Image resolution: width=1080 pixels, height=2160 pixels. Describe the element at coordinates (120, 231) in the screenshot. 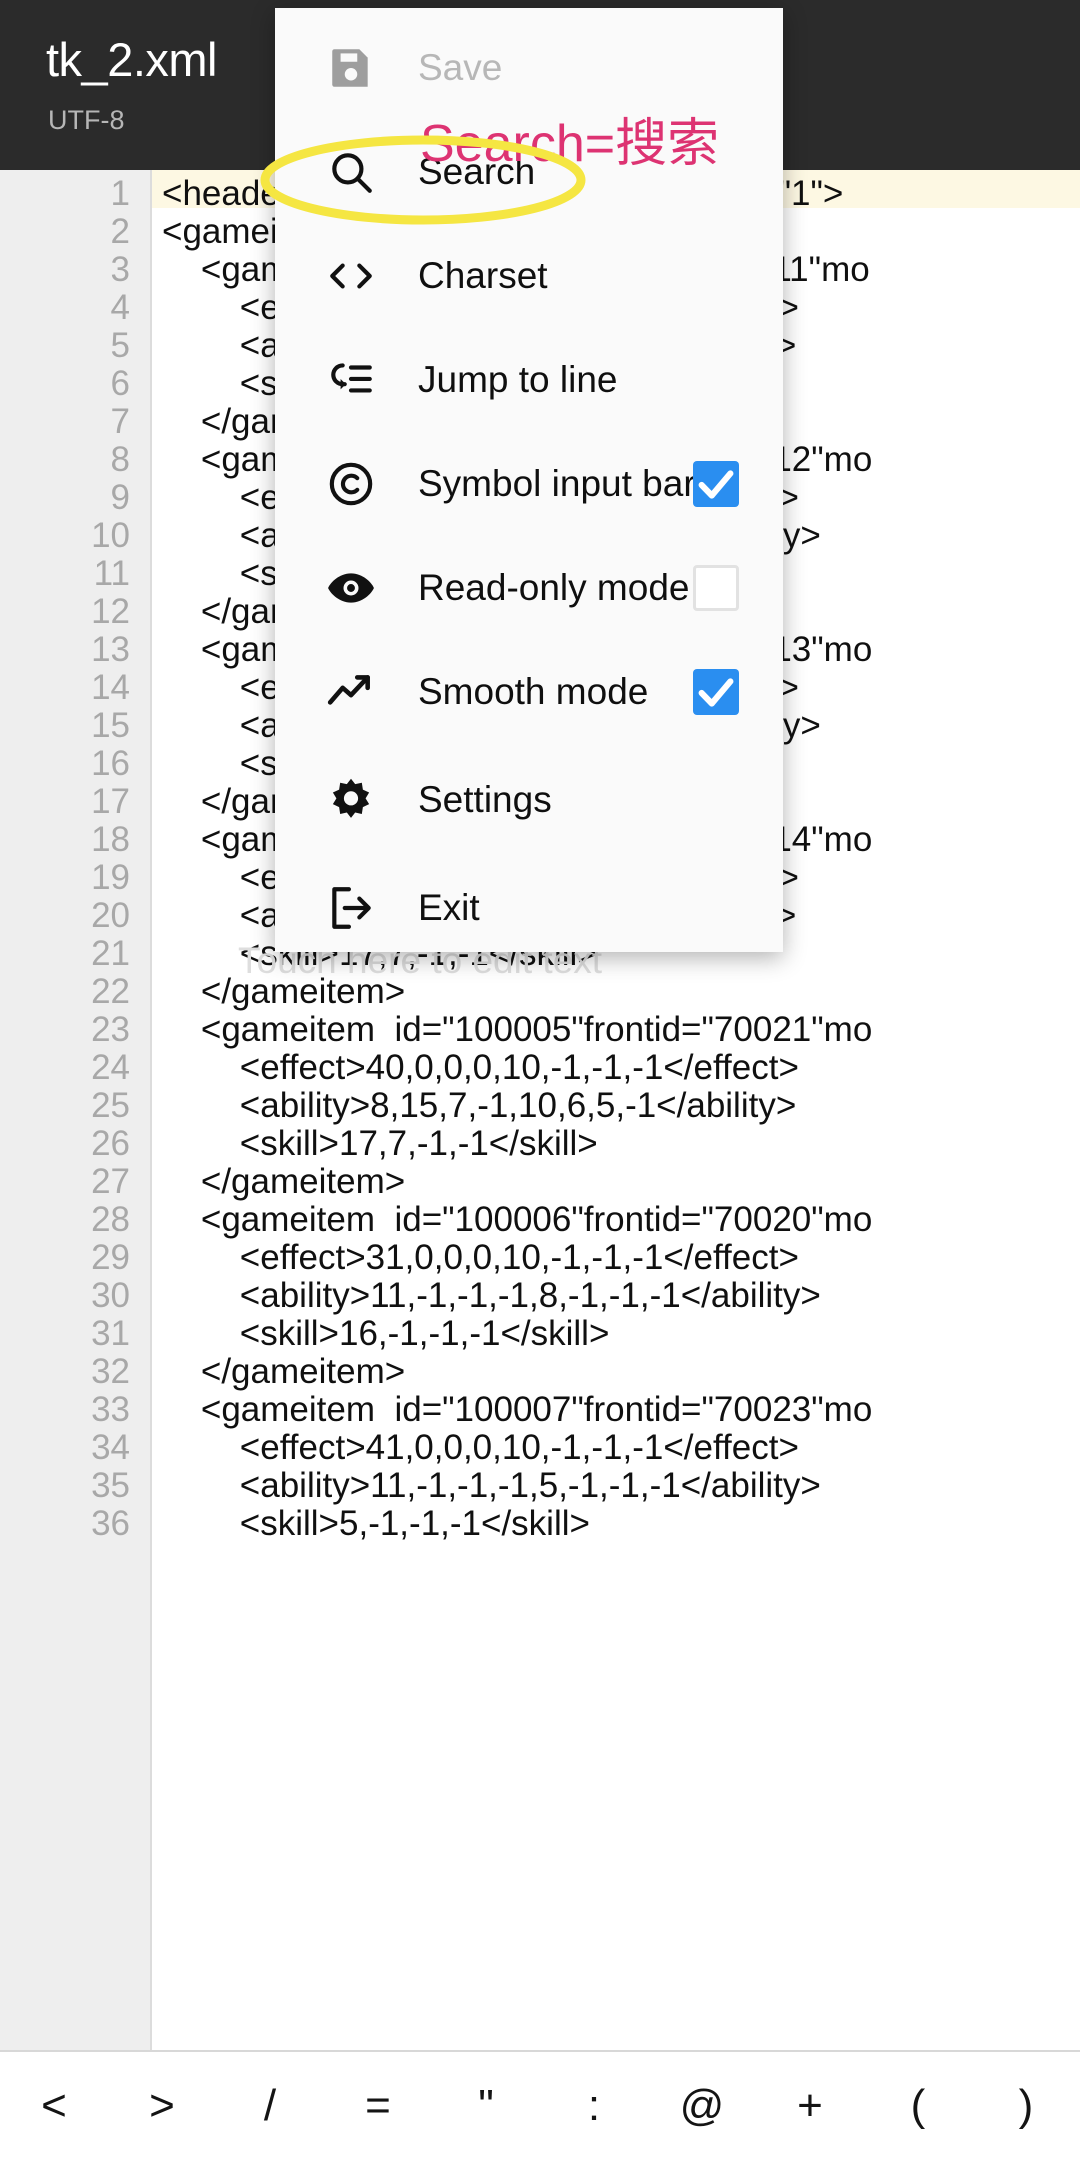

I see `line-number: 2` at that location.